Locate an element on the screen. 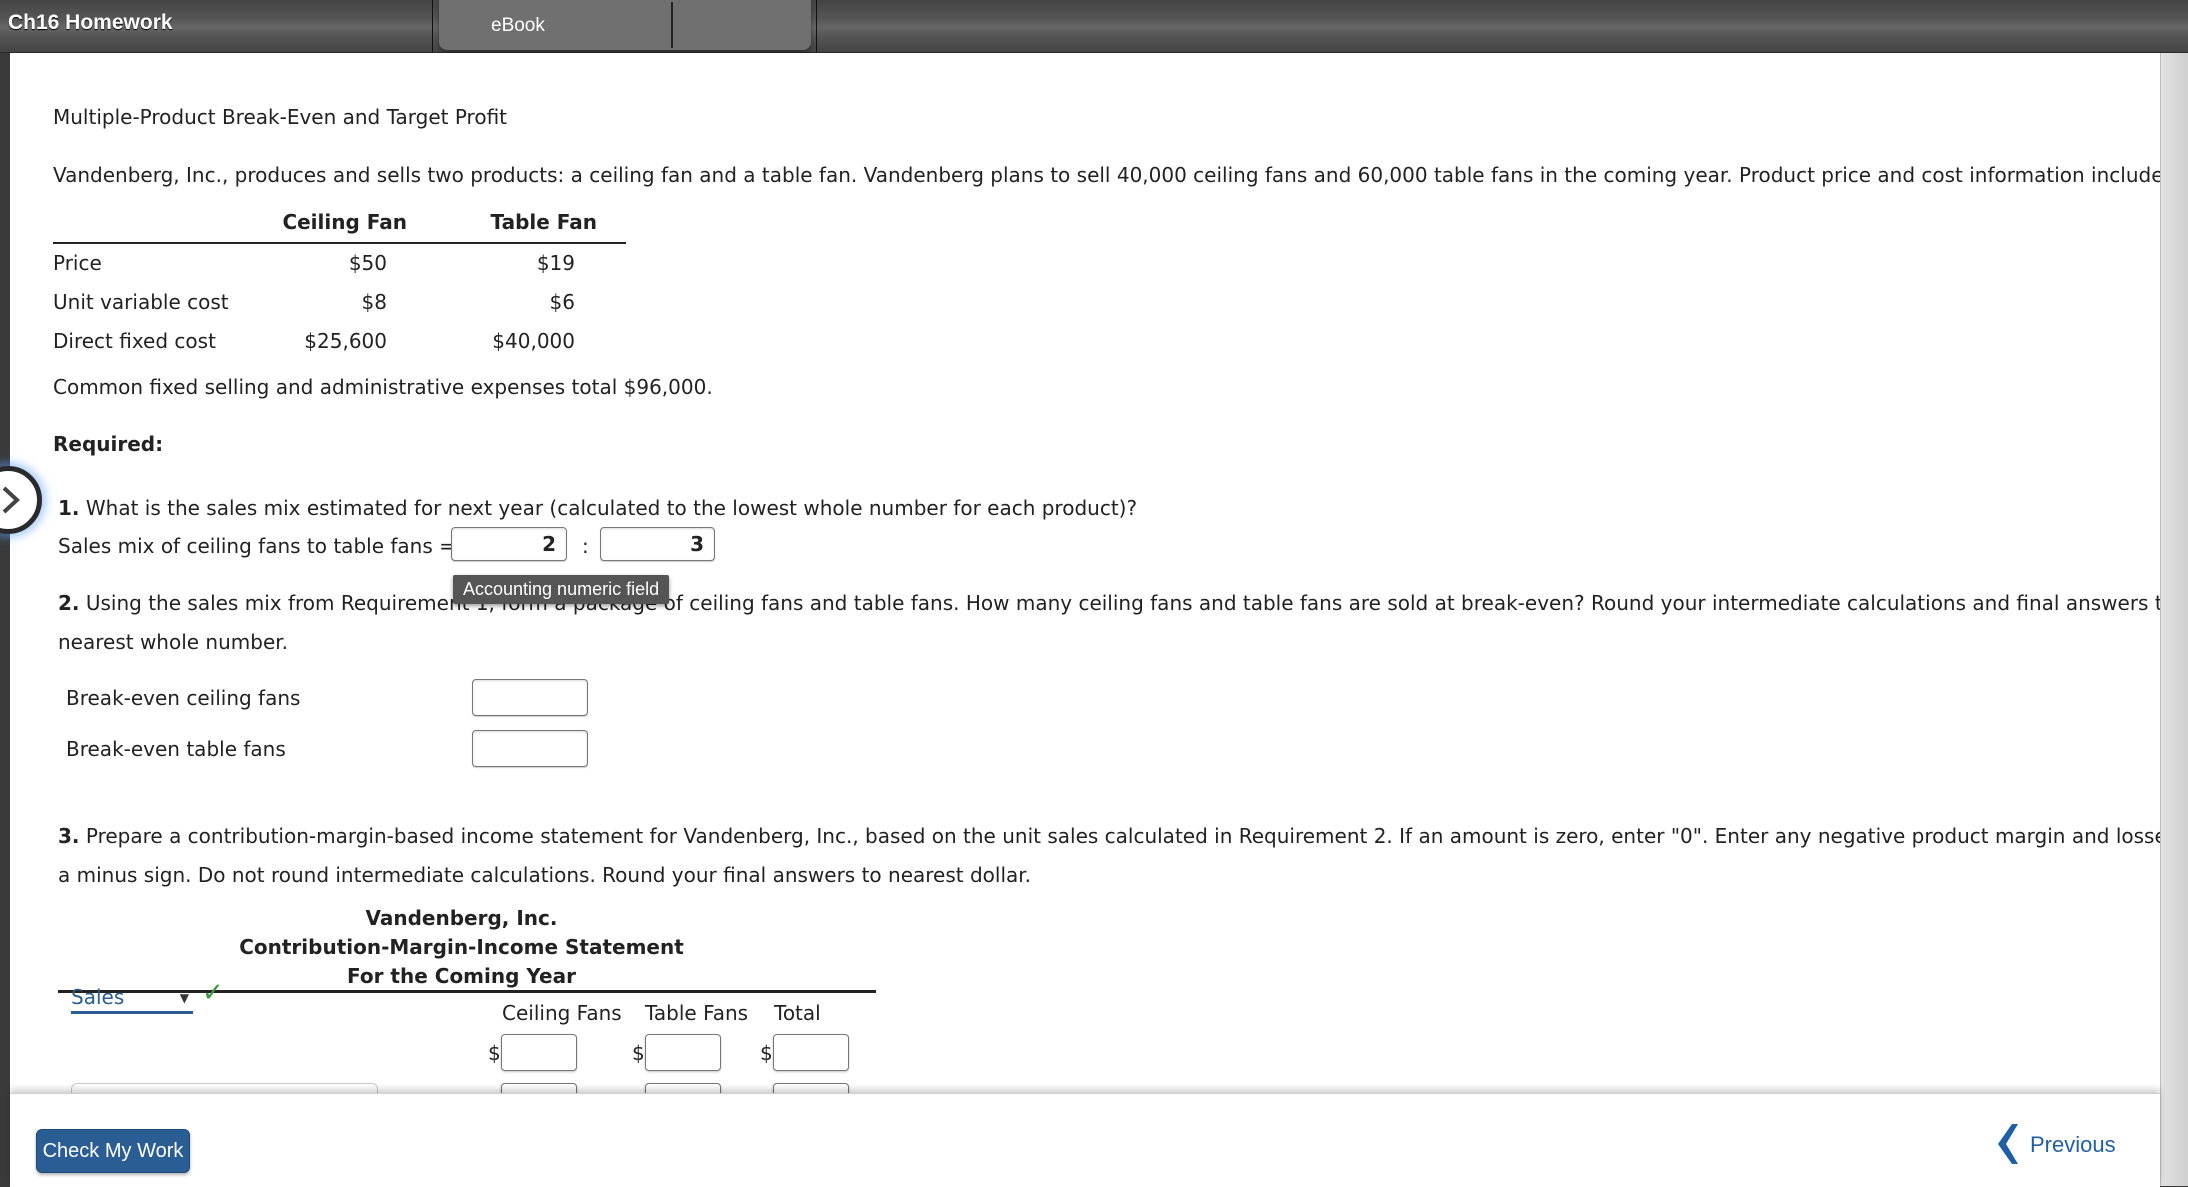 The height and width of the screenshot is (1187, 2188). table-cell: $50 is located at coordinates (367, 263).